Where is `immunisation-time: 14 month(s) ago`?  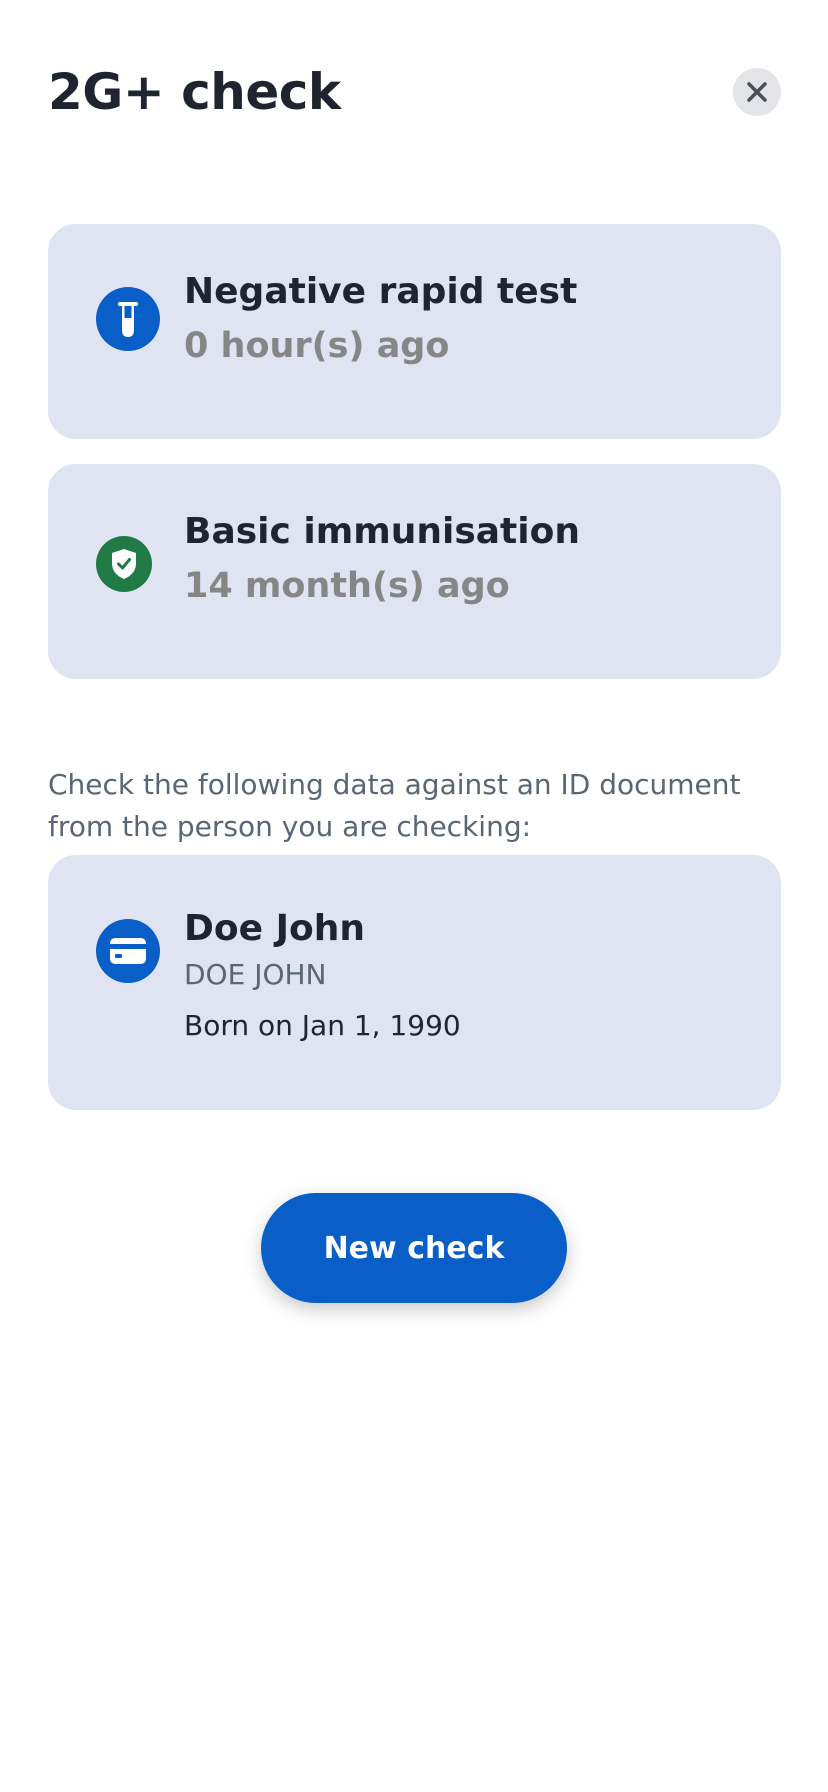
immunisation-time: 14 month(s) ago is located at coordinates (347, 586).